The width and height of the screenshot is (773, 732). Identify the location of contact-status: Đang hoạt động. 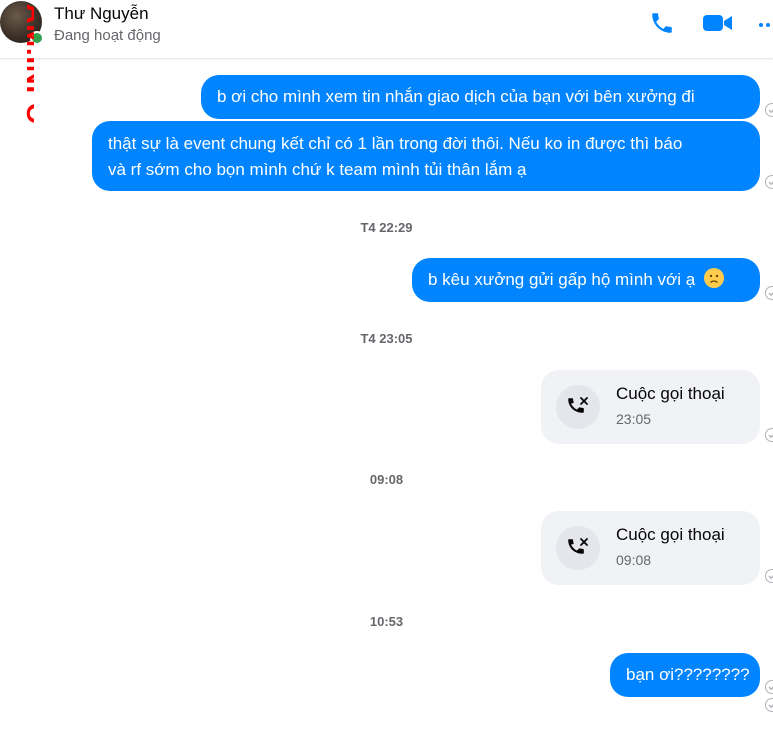
(107, 35).